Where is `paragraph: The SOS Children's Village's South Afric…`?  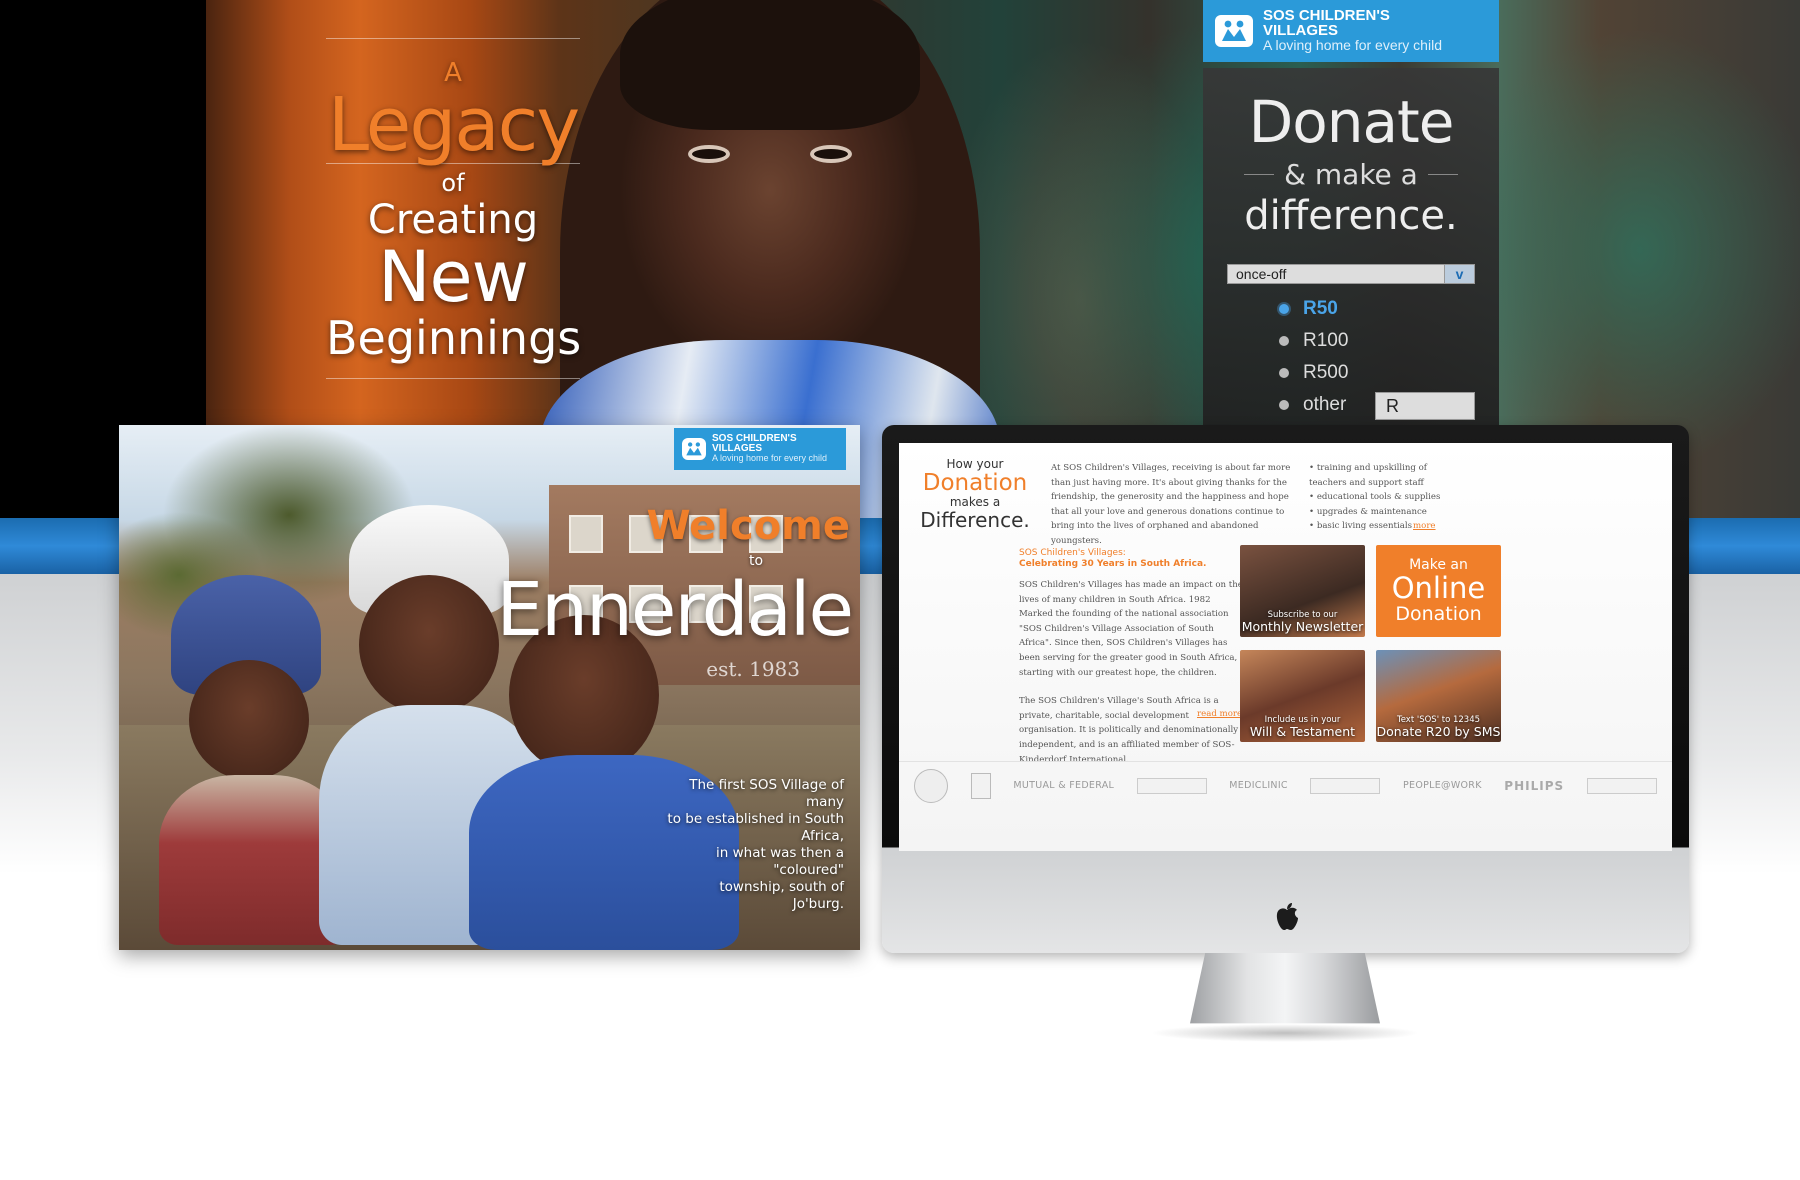
paragraph: The SOS Children's Village's South Afric… is located at coordinates (1129, 730).